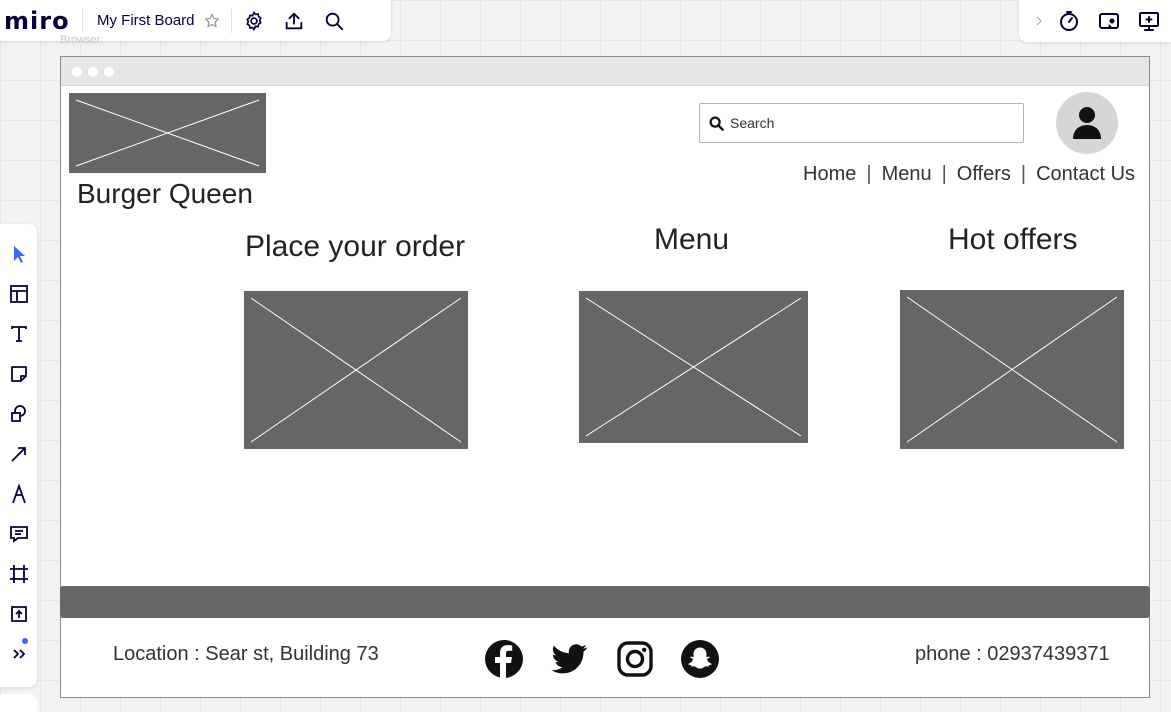 The height and width of the screenshot is (712, 1171). What do you see at coordinates (692, 239) in the screenshot?
I see `section-title-menu: Menu` at bounding box center [692, 239].